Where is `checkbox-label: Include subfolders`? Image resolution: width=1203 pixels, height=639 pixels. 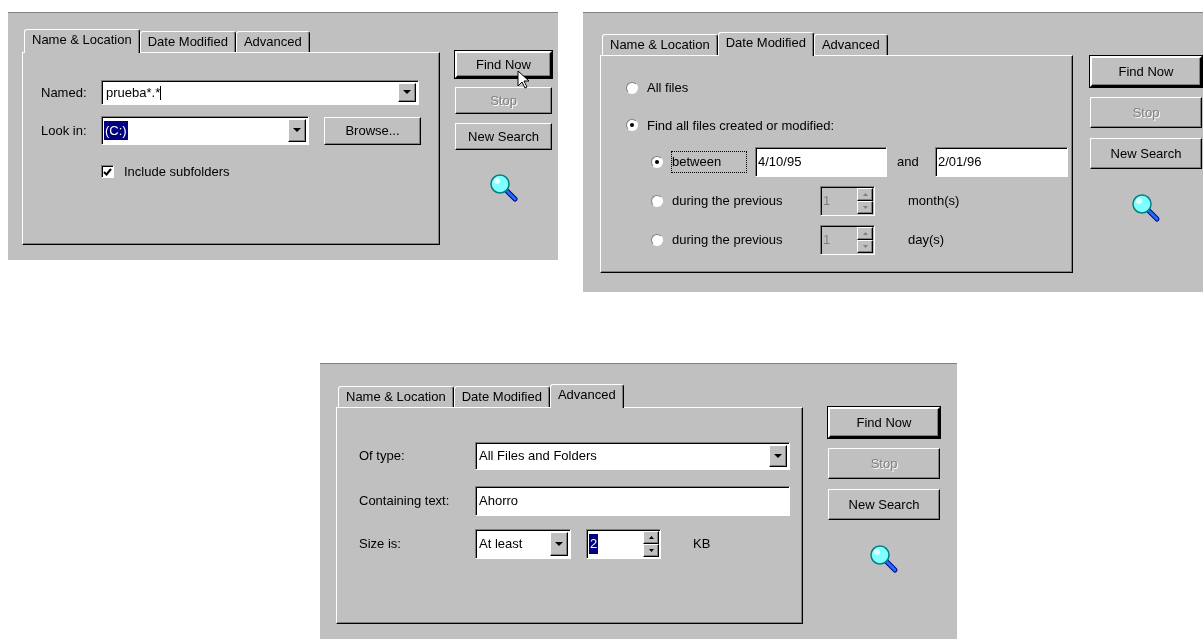
checkbox-label: Include subfolders is located at coordinates (177, 172).